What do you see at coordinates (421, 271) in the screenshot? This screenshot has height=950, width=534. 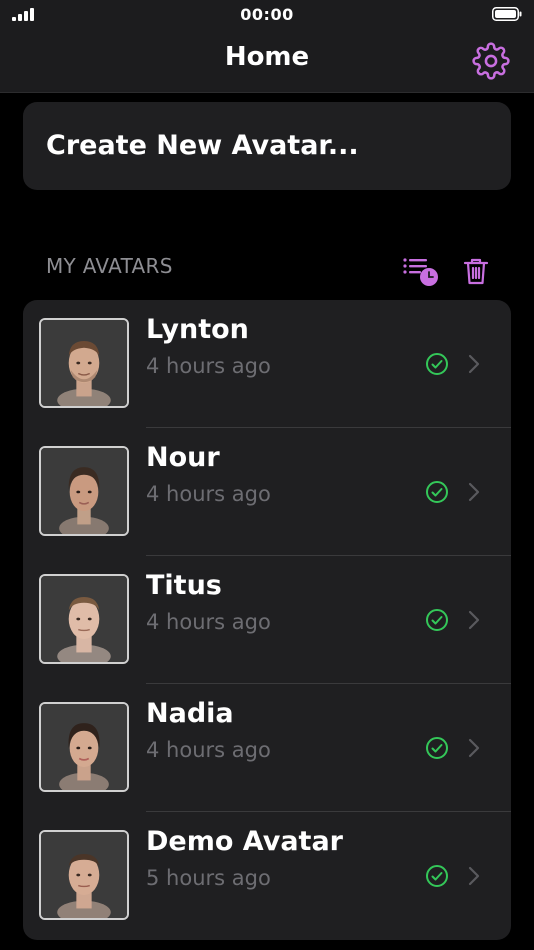 I see `sort-recent-icon` at bounding box center [421, 271].